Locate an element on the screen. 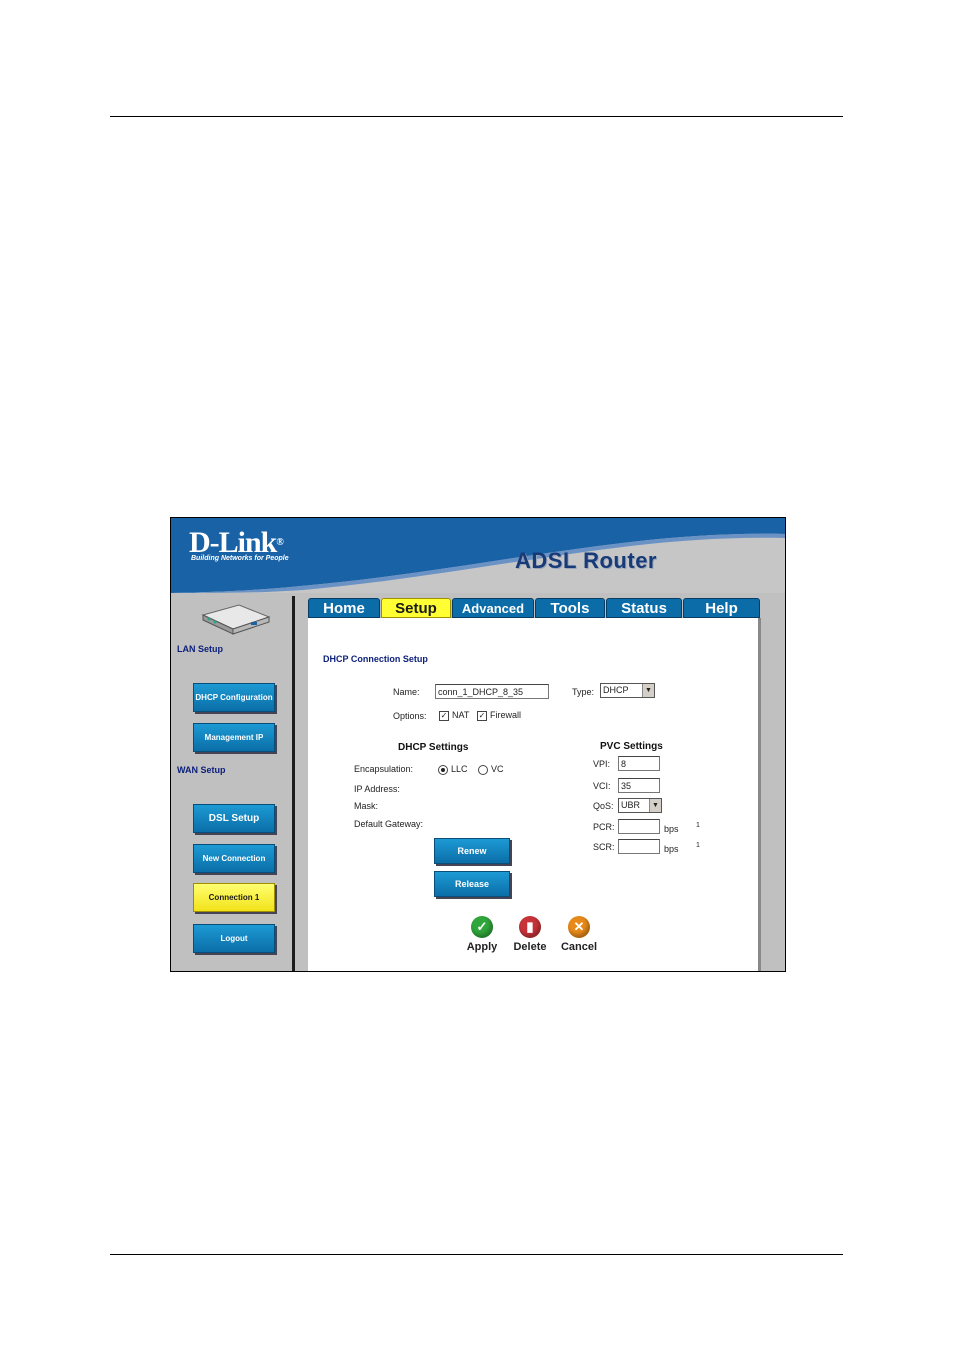 This screenshot has width=954, height=1351. tab-setup: Setup is located at coordinates (416, 608).